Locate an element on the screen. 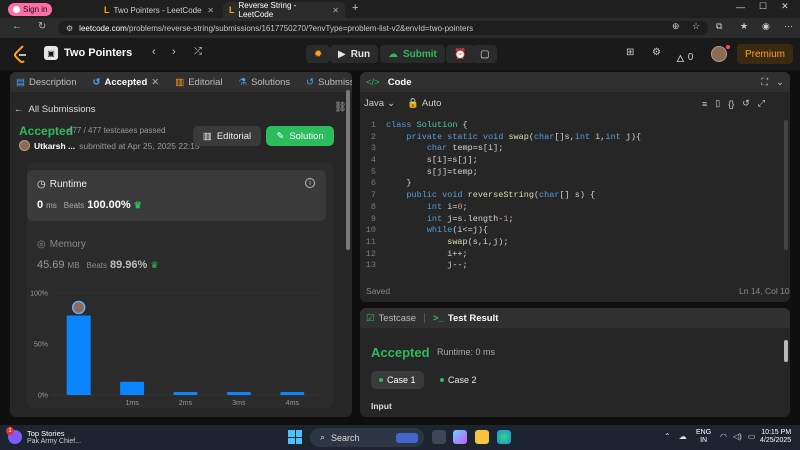 This screenshot has height=450, width=800. tab-submissions: ↺ Submissions is located at coordinates (329, 82).